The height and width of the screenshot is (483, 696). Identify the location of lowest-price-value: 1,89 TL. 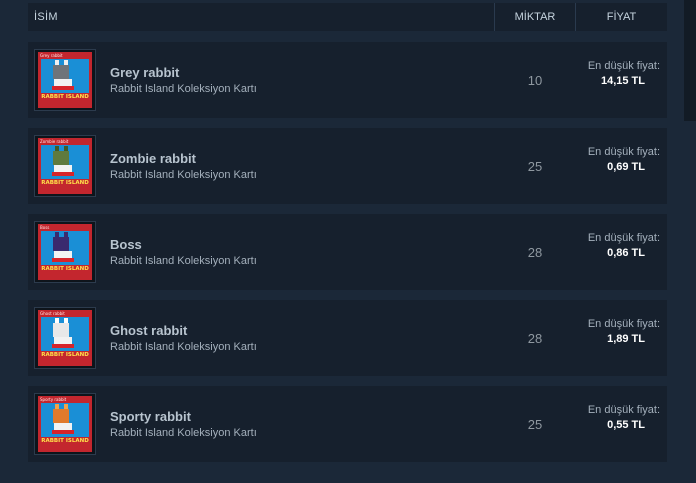
(626, 339).